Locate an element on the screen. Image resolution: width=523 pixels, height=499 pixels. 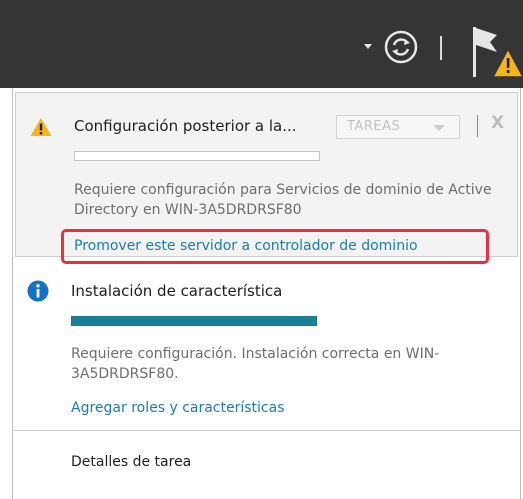
task-details-link: Detalles de tarea is located at coordinates (131, 462).